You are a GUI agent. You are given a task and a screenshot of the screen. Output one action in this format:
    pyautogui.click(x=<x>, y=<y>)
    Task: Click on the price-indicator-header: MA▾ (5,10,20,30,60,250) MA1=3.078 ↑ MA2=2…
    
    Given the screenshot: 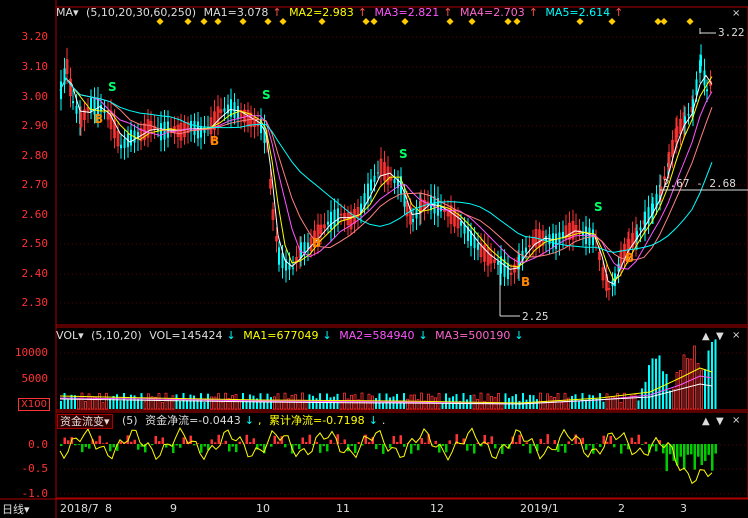 What is the action you would take?
    pyautogui.click(x=341, y=13)
    